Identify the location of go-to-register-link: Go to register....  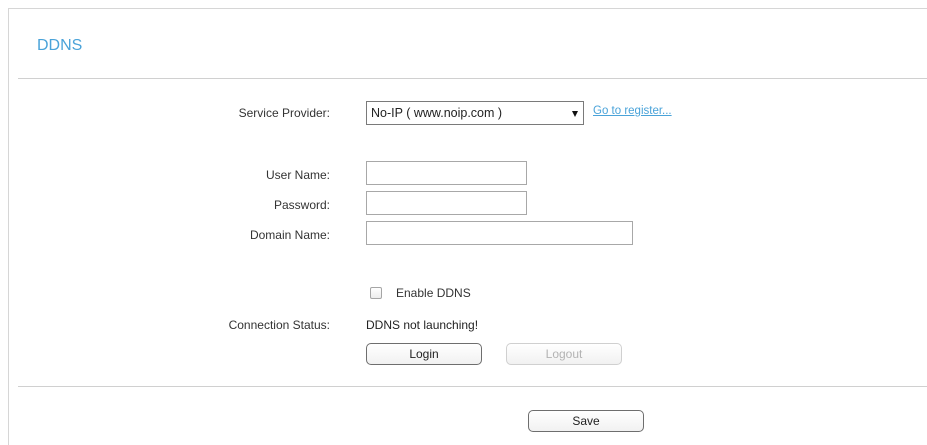
(632, 111).